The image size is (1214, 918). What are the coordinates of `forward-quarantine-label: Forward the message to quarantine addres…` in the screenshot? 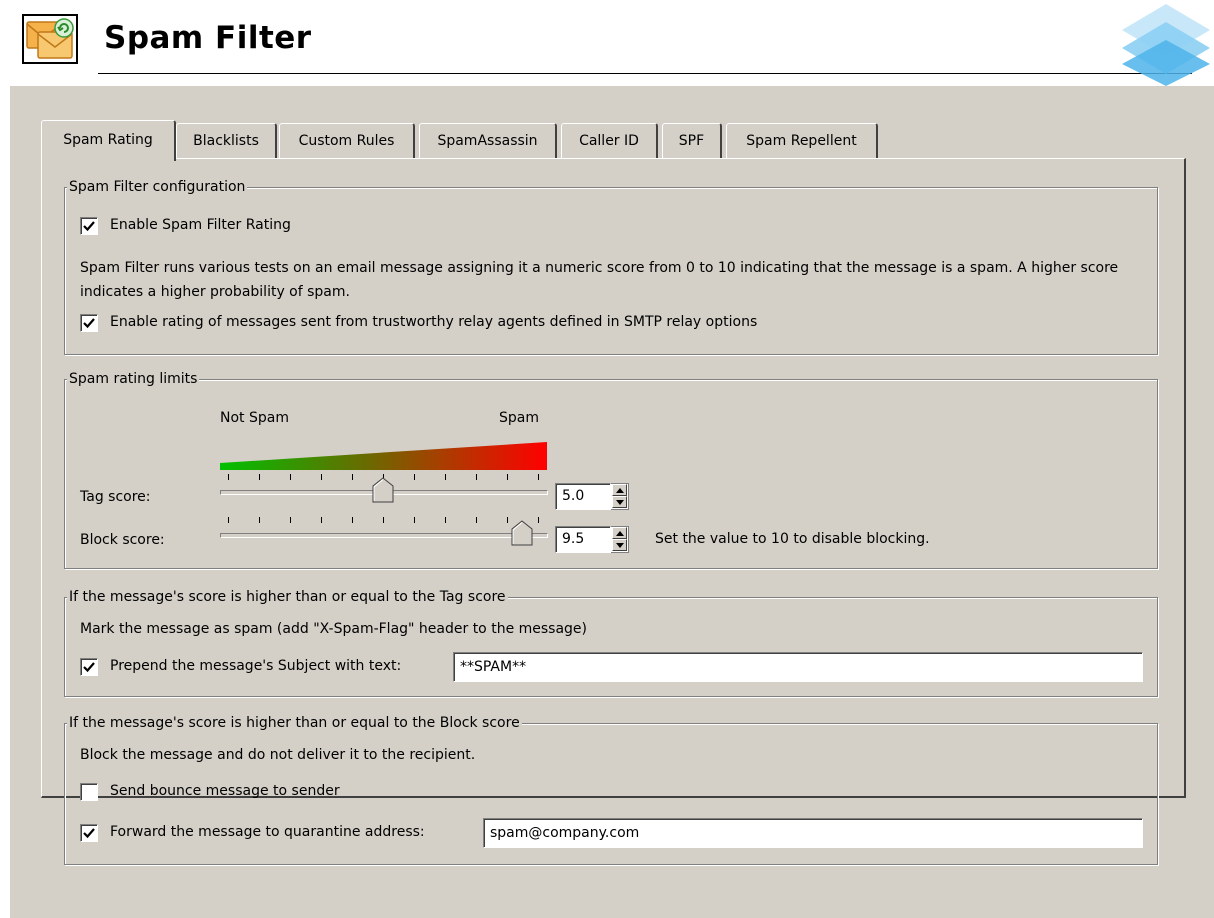 It's located at (267, 832).